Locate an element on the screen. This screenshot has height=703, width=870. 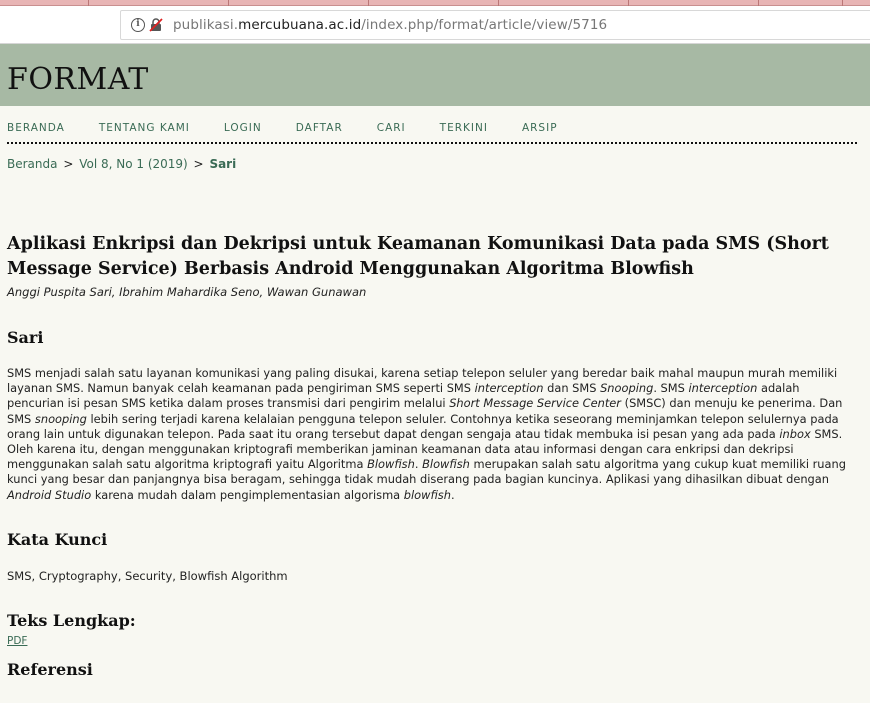
nav-terkini: TERKINI is located at coordinates (464, 128).